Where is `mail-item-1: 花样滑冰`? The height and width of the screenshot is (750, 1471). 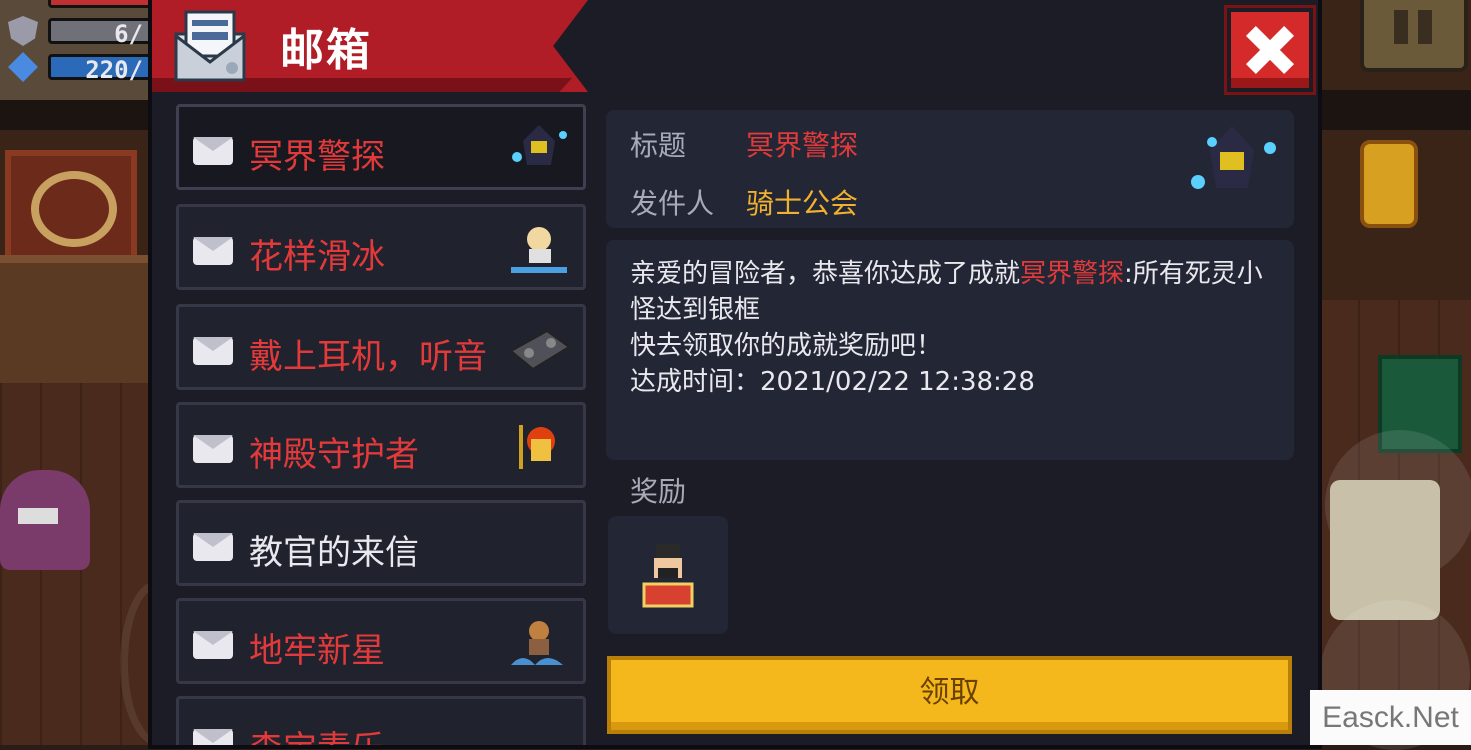 mail-item-1: 花样滑冰 is located at coordinates (381, 247).